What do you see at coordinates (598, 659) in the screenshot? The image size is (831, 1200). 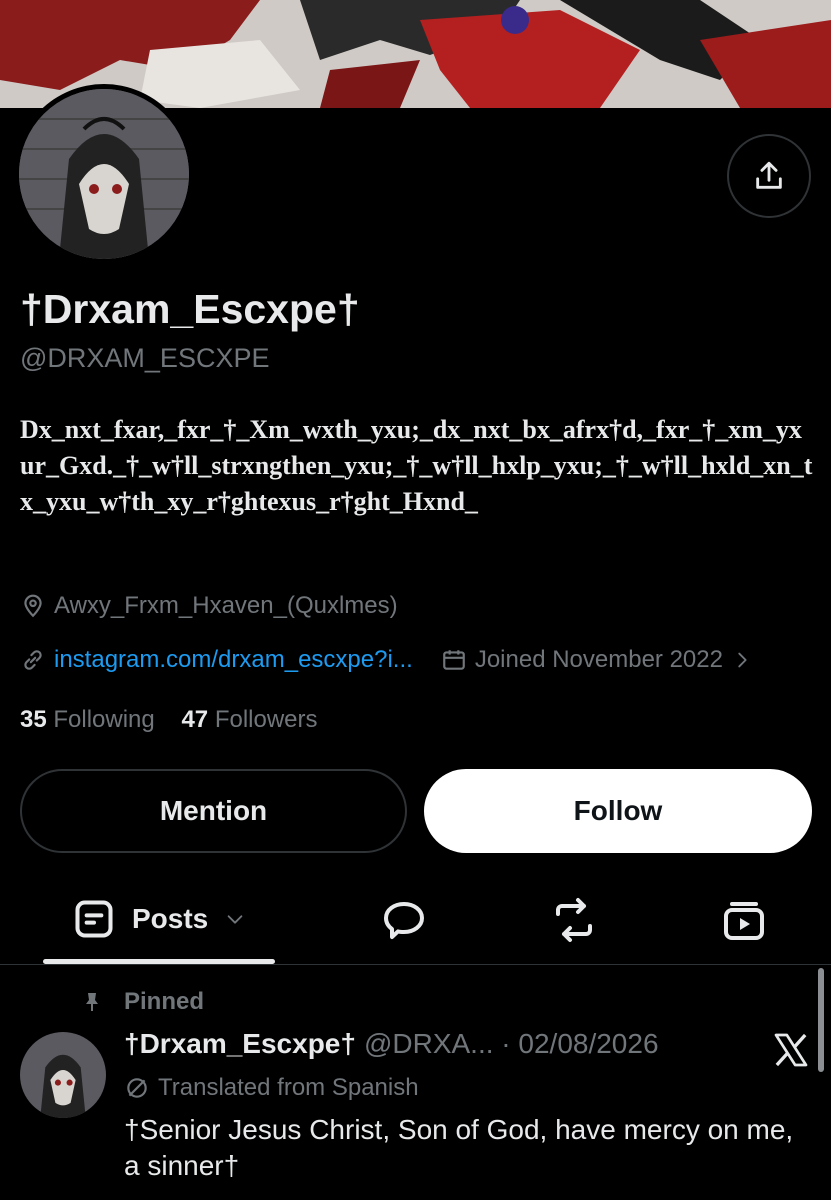 I see `profile-joined-text: Joined November 2022` at bounding box center [598, 659].